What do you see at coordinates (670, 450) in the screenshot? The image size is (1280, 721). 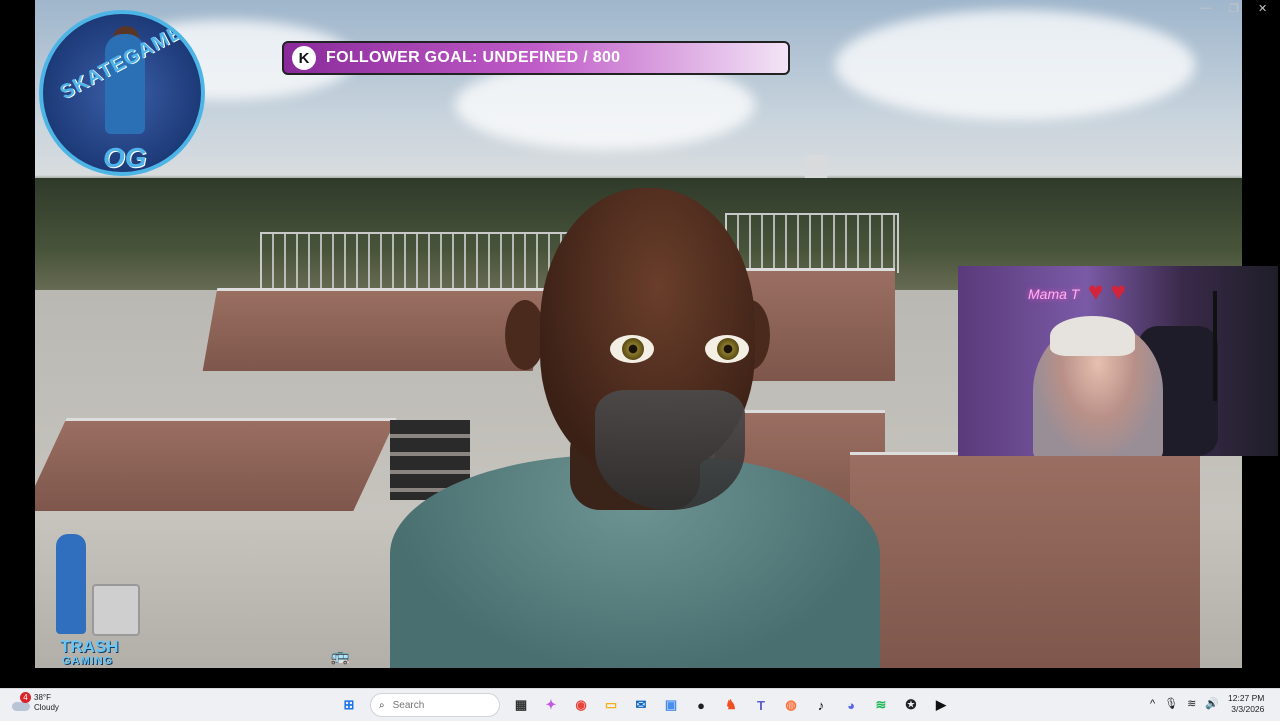 I see `avatar-beard` at bounding box center [670, 450].